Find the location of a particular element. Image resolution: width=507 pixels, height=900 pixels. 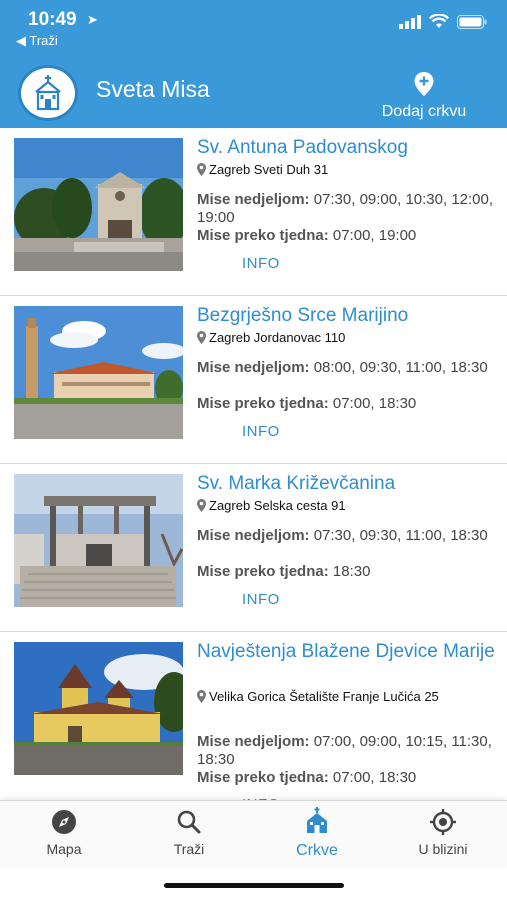

address-text: Zagreb Jordanovac 110 is located at coordinates (277, 337).